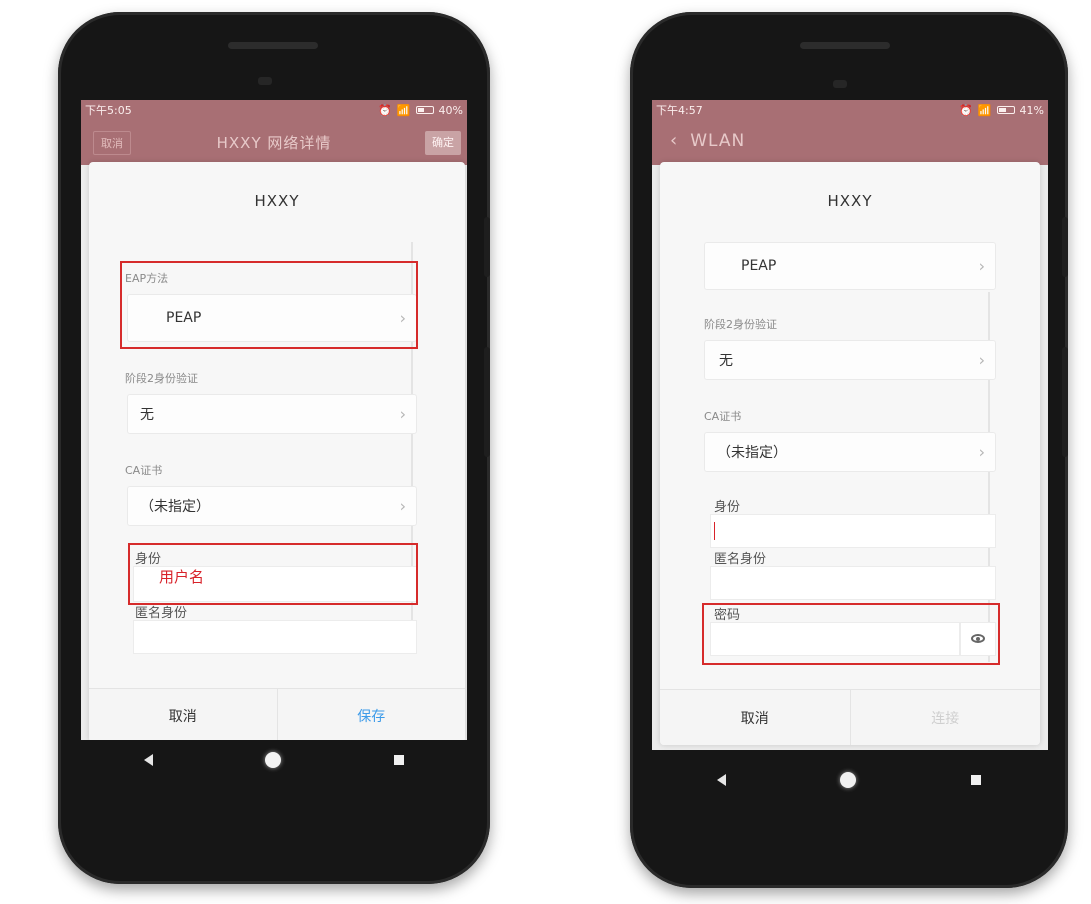  What do you see at coordinates (850, 266) in the screenshot?
I see `eap-method-select: PEAP ›` at bounding box center [850, 266].